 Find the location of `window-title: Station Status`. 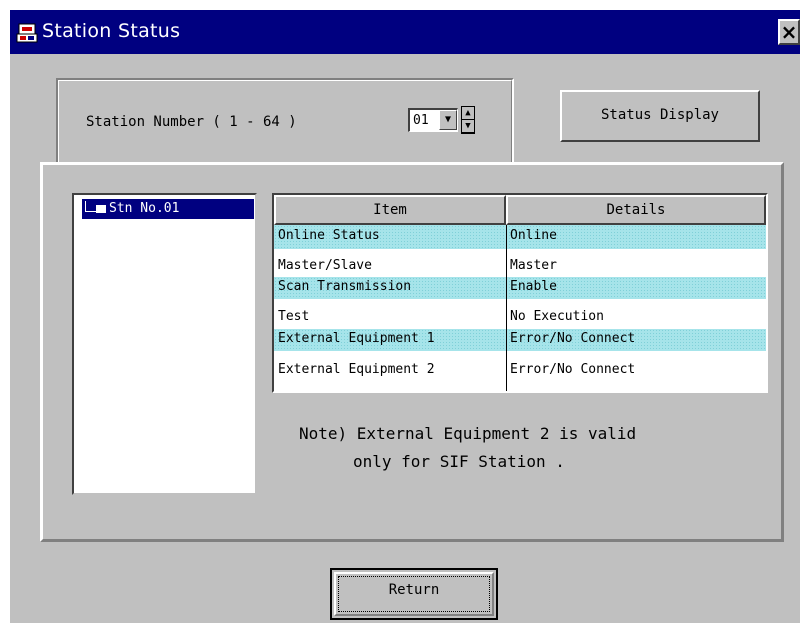

window-title: Station Status is located at coordinates (111, 31).